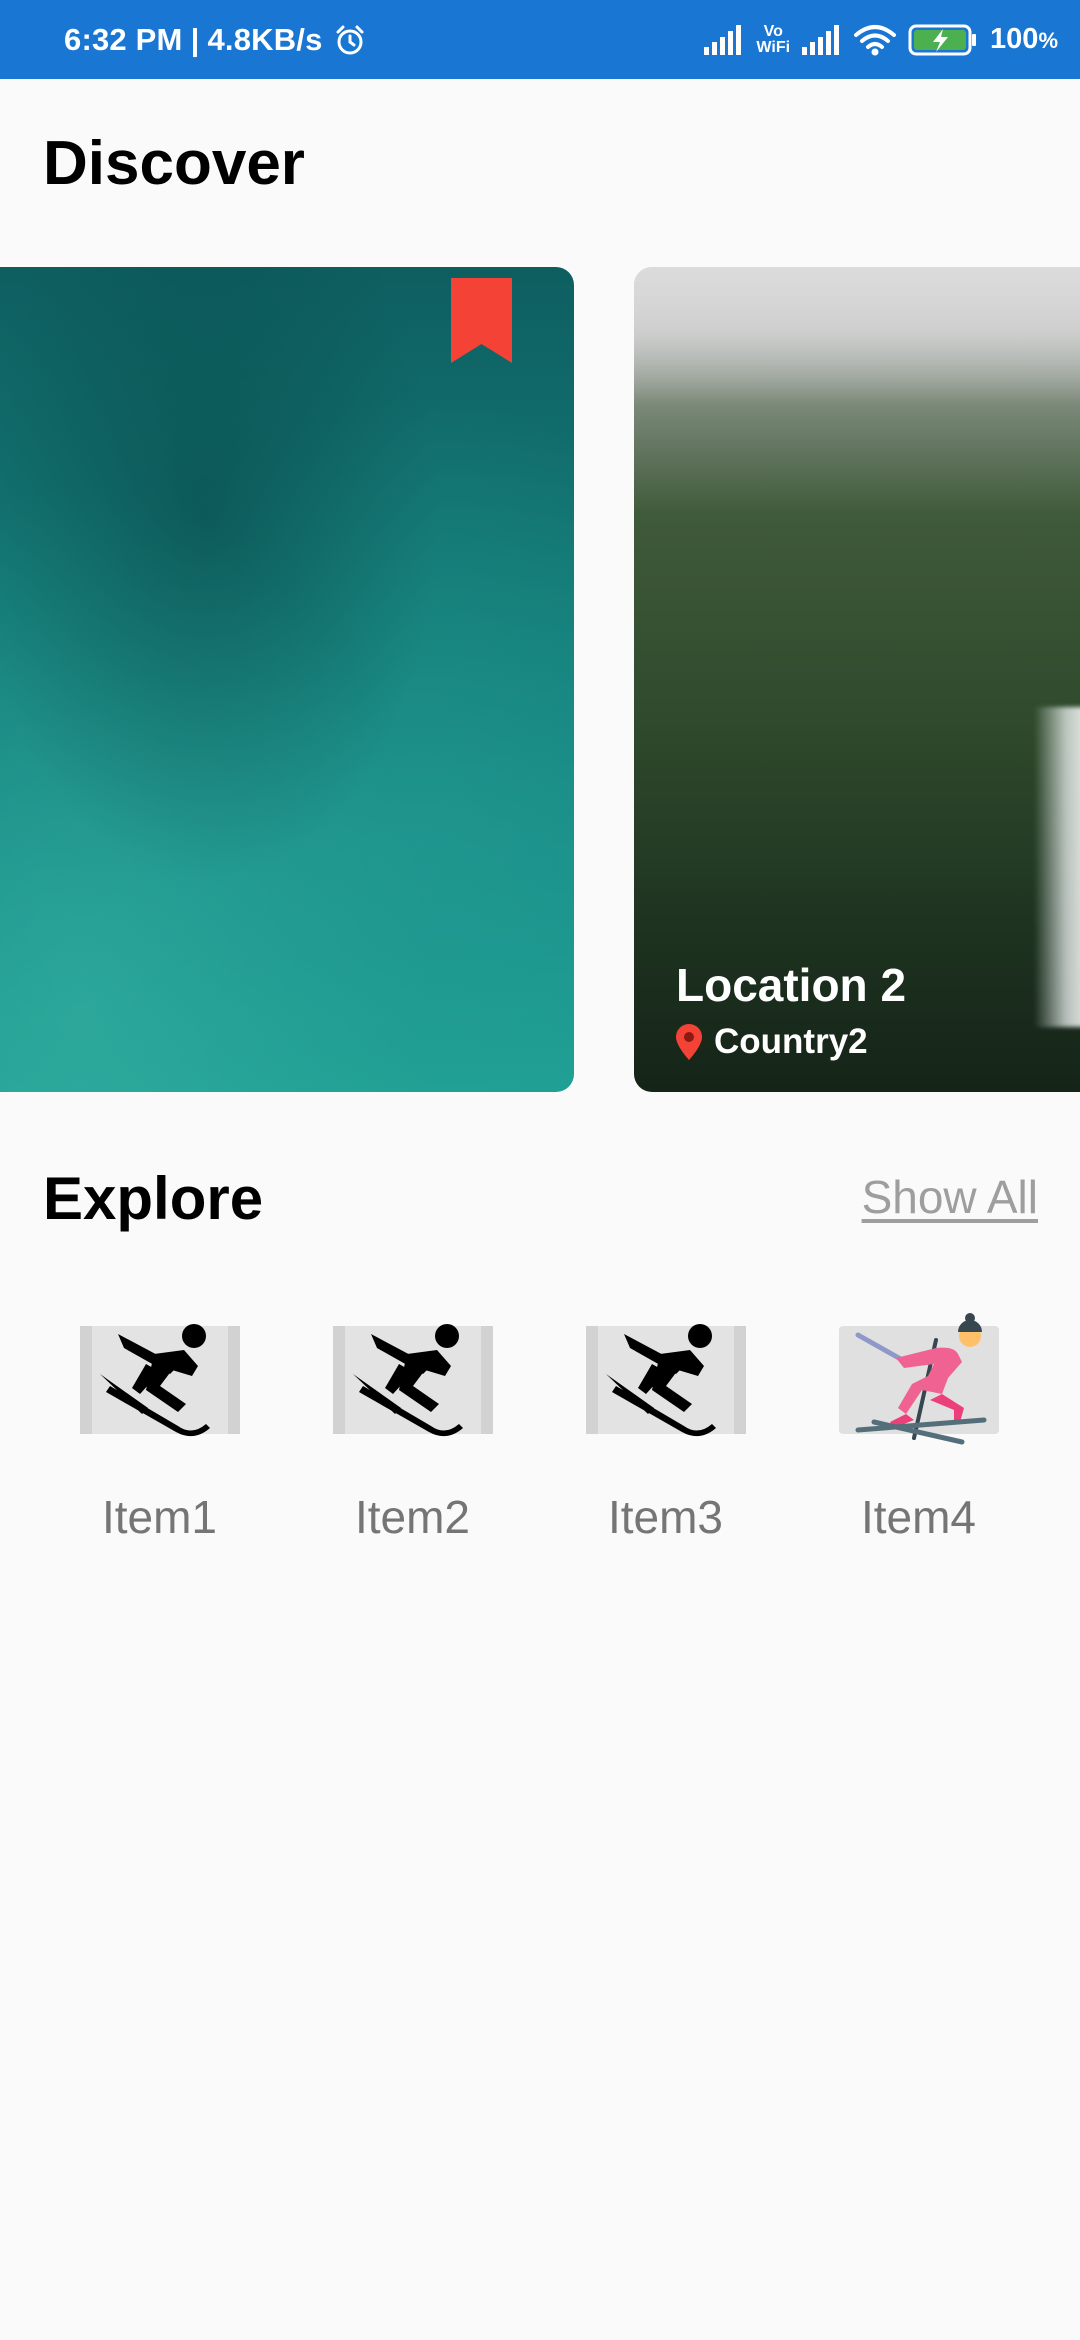 The height and width of the screenshot is (2340, 1080). Describe the element at coordinates (773, 31) in the screenshot. I see `vowifi-top-label: Vo` at that location.